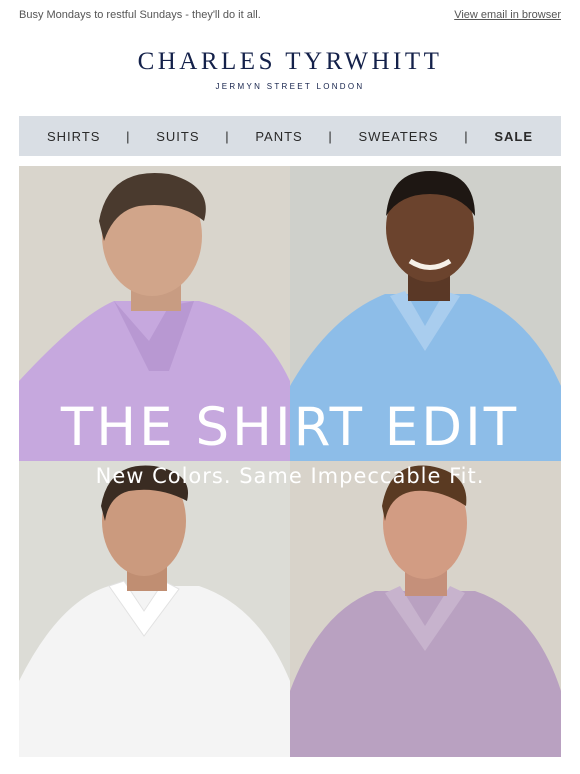  I want to click on nav-item-shirts: SHIRTS, so click(73, 136).